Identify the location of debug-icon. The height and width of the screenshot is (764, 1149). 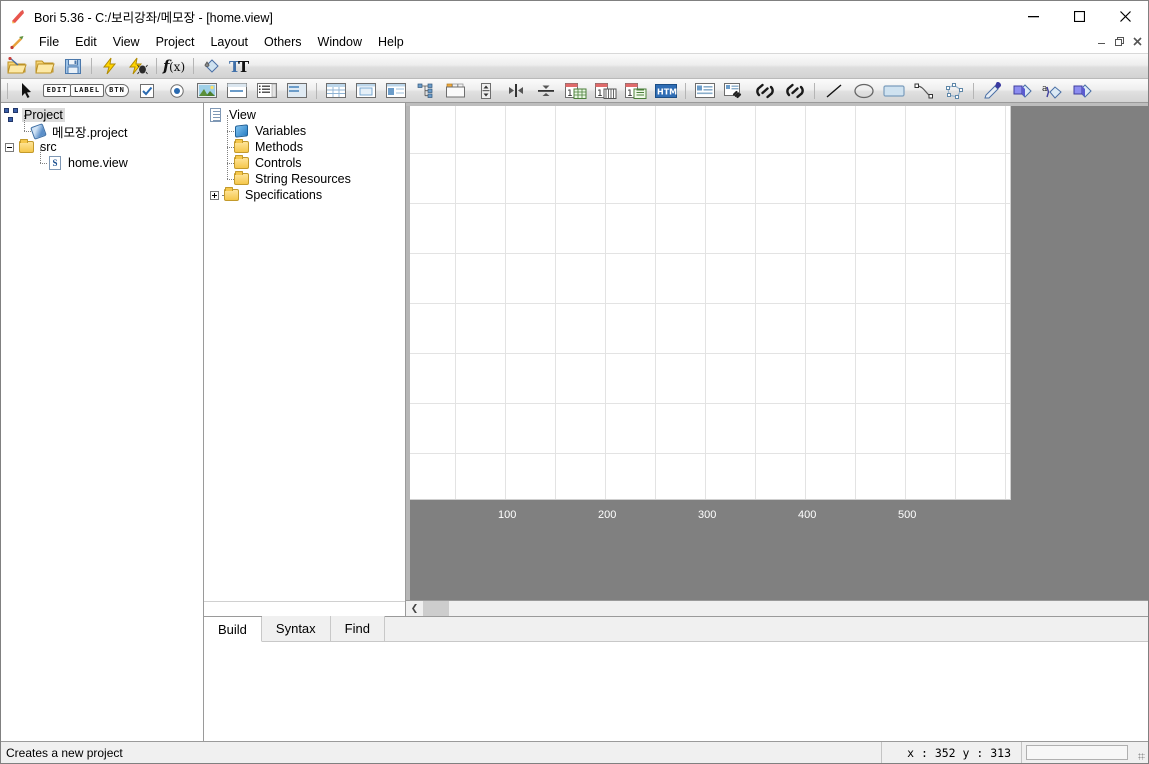
(138, 66).